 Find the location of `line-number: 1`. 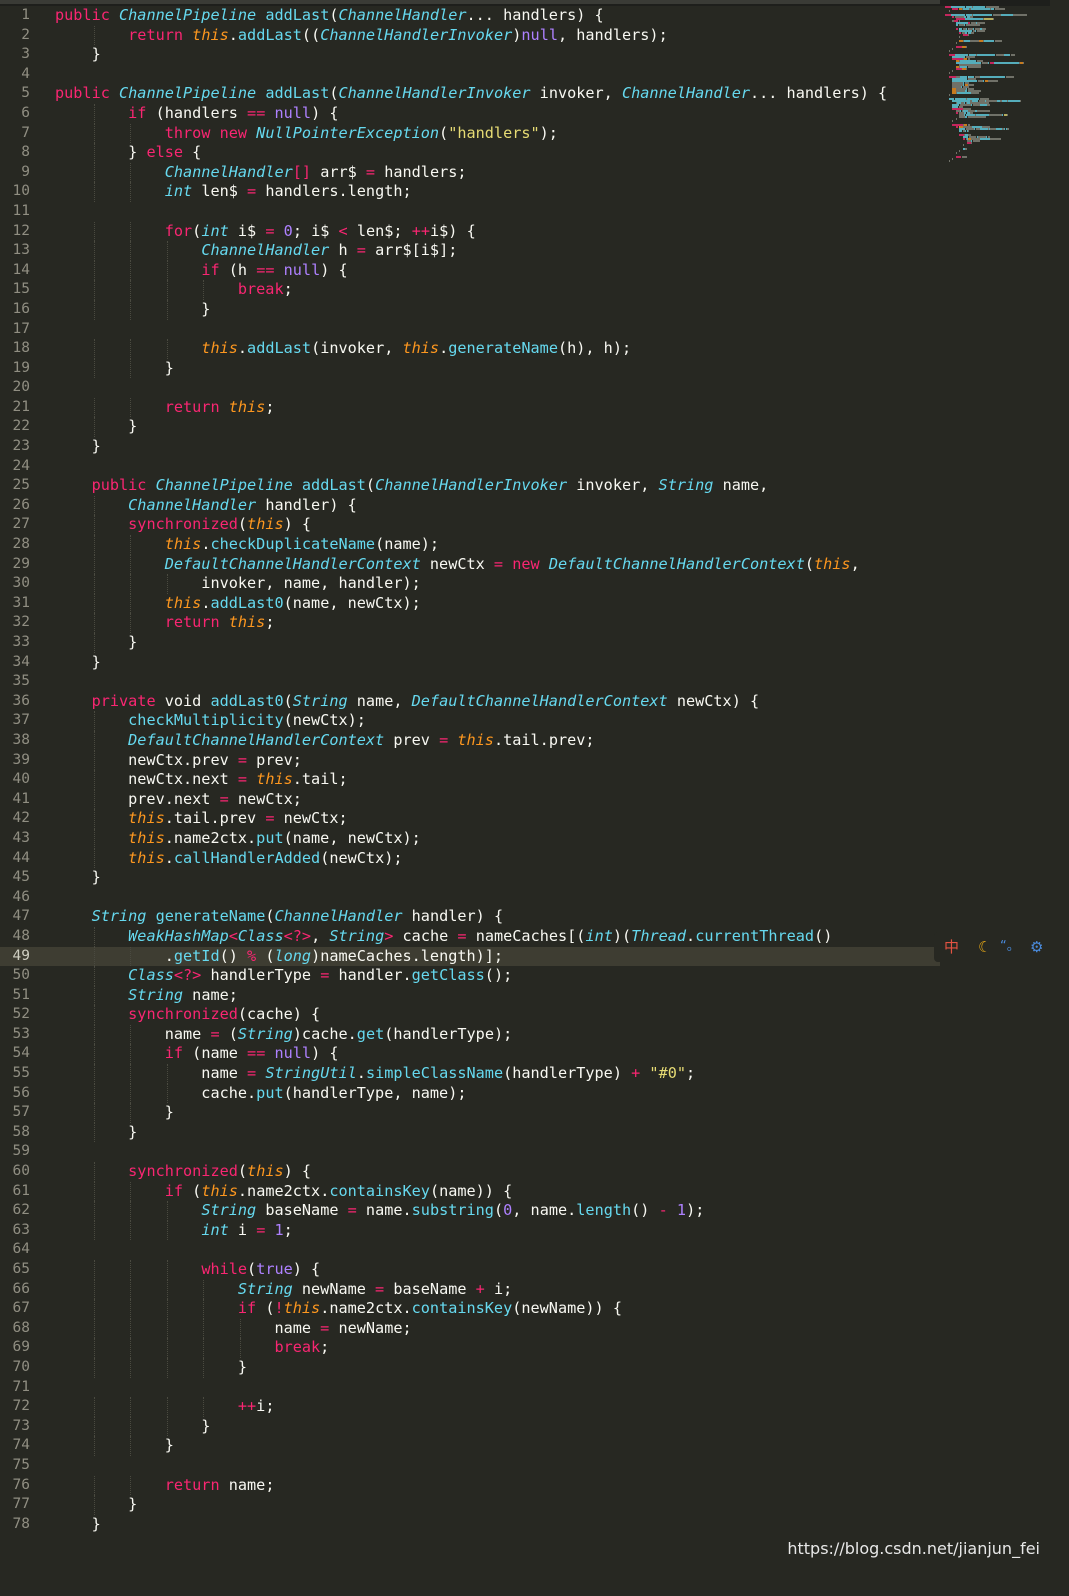

line-number: 1 is located at coordinates (25, 15).